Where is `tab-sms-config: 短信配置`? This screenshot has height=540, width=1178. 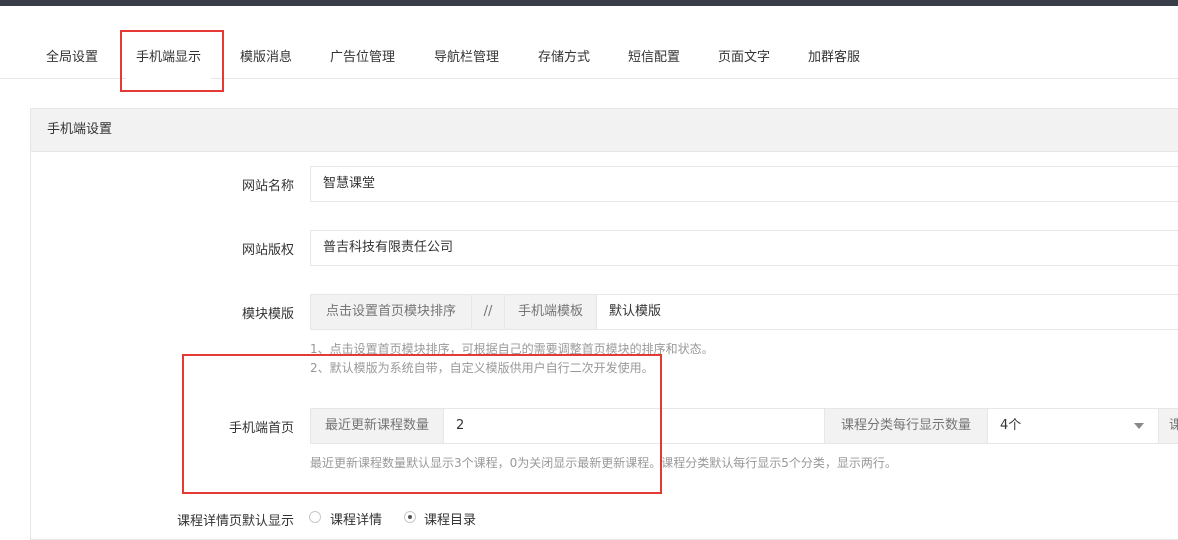
tab-sms-config: 短信配置 is located at coordinates (654, 58).